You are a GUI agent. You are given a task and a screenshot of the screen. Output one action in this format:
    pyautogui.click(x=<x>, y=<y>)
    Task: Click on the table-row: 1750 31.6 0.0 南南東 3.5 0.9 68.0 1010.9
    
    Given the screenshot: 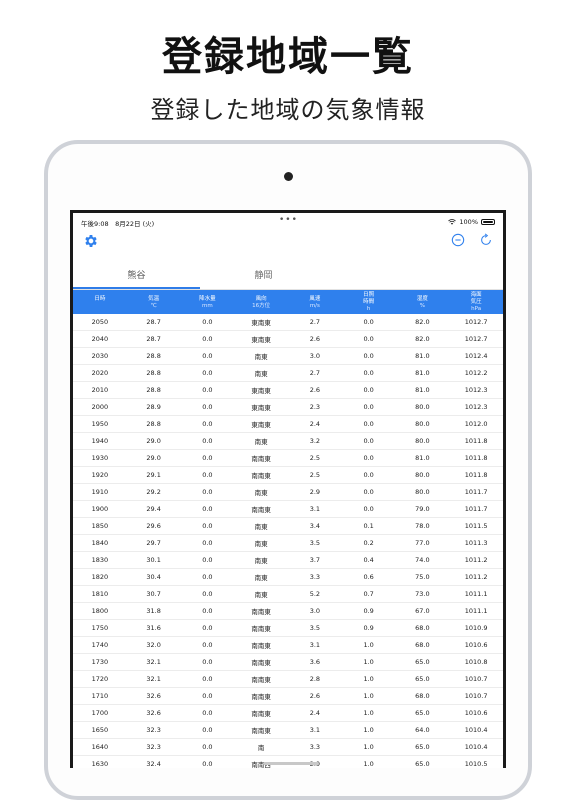 What is the action you would take?
    pyautogui.click(x=288, y=628)
    